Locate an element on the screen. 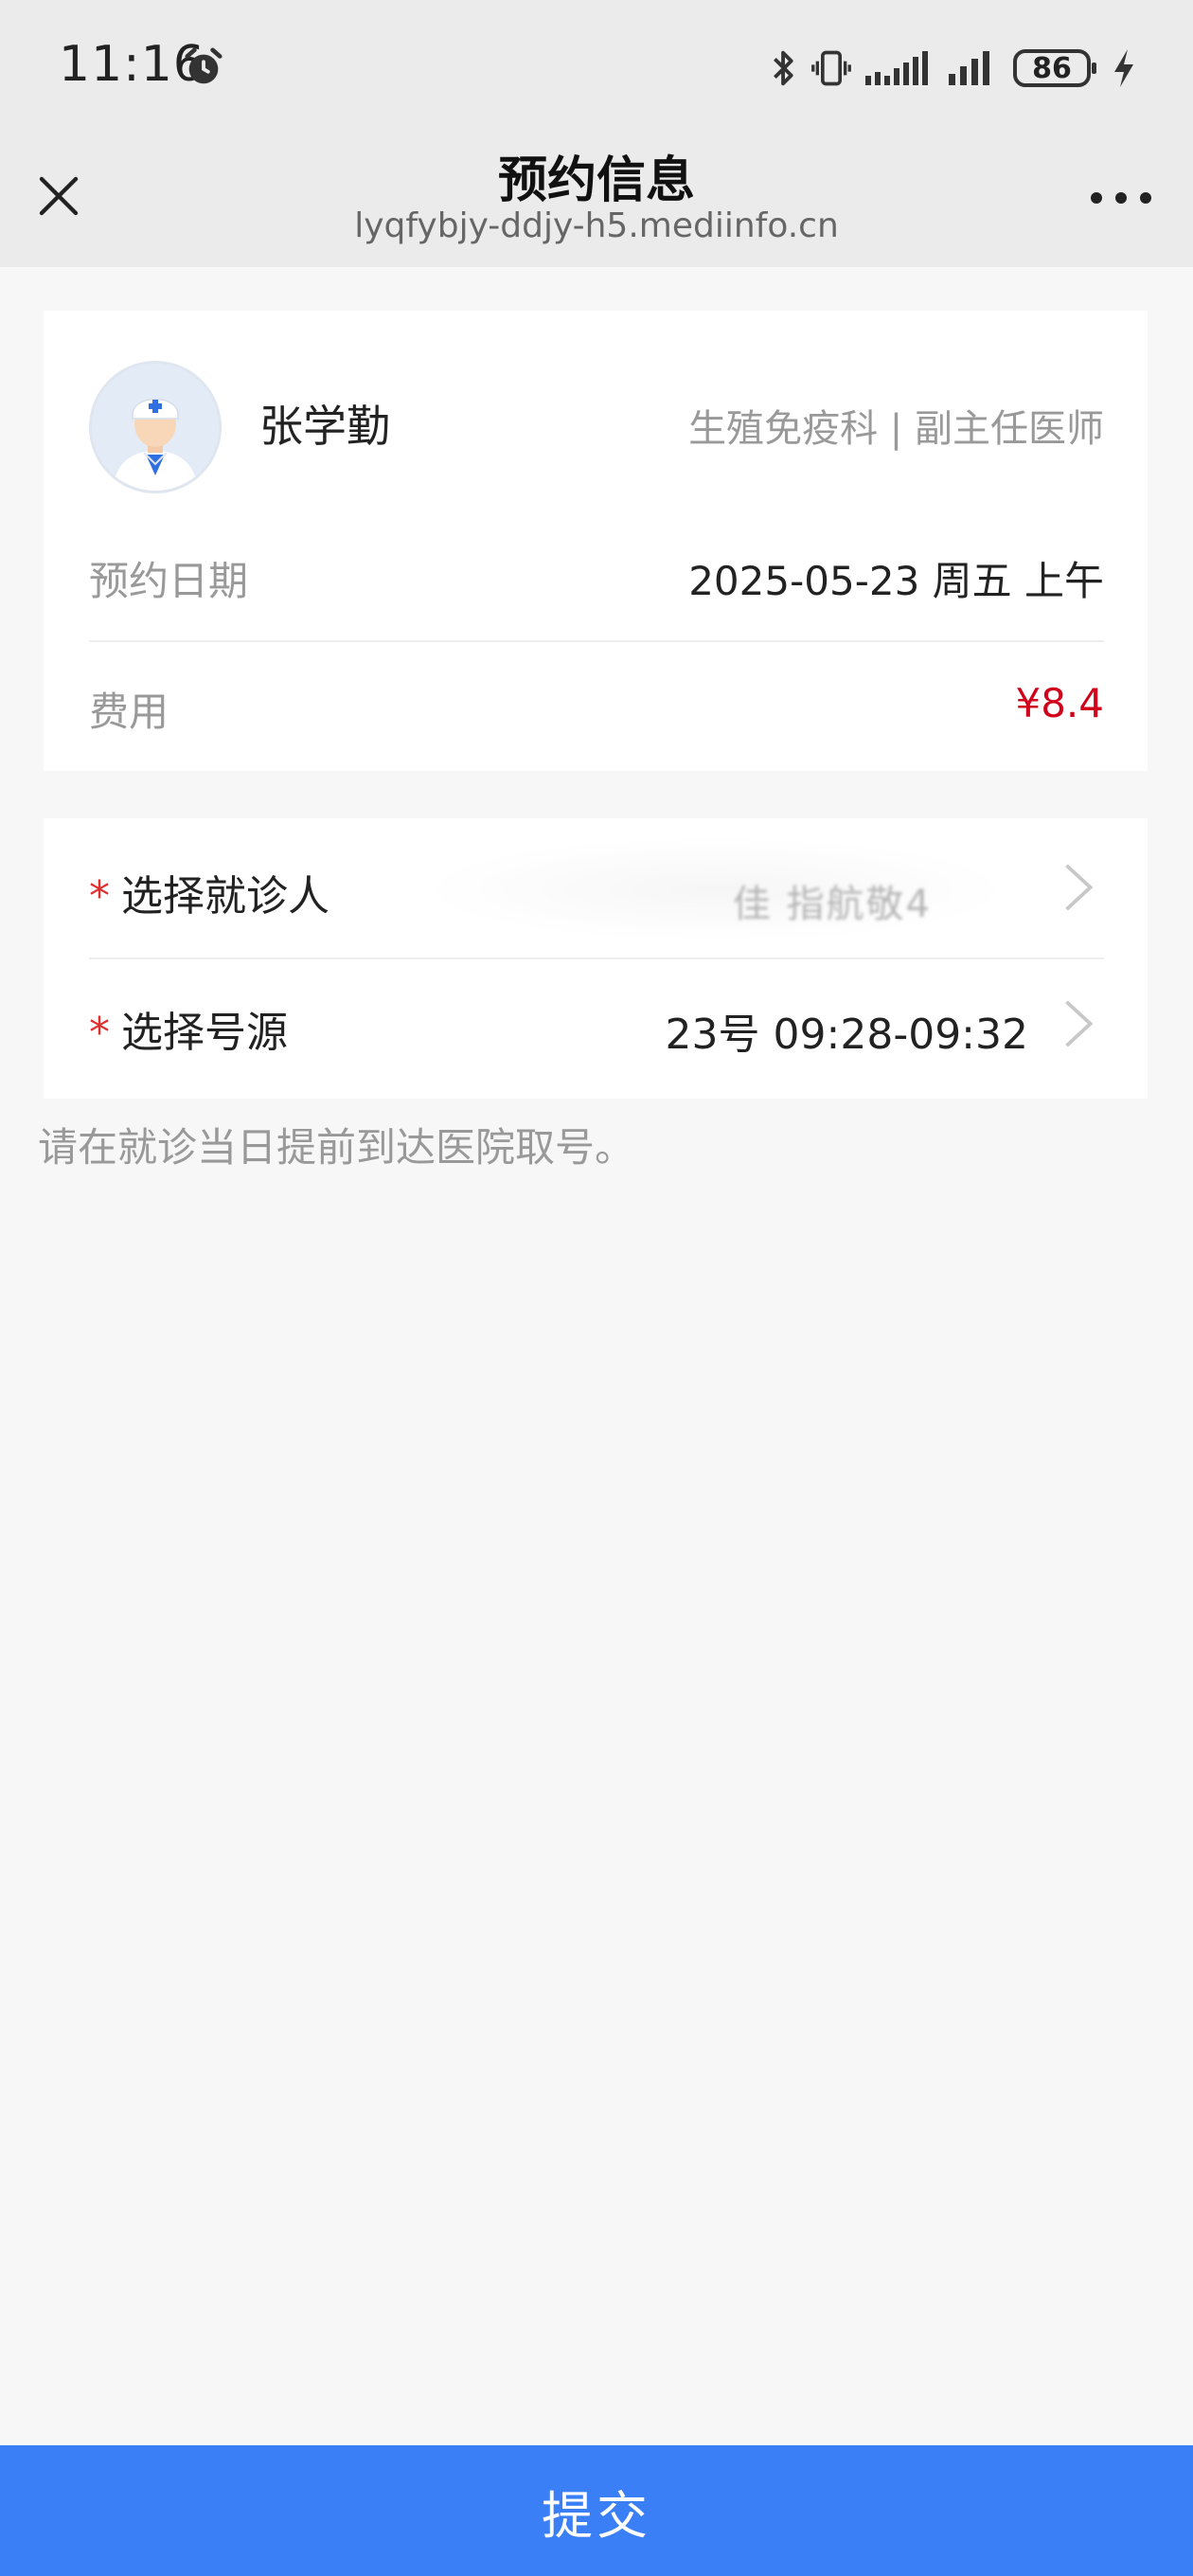 This screenshot has height=2576, width=1193. submit-button: 提交 is located at coordinates (596, 2510).